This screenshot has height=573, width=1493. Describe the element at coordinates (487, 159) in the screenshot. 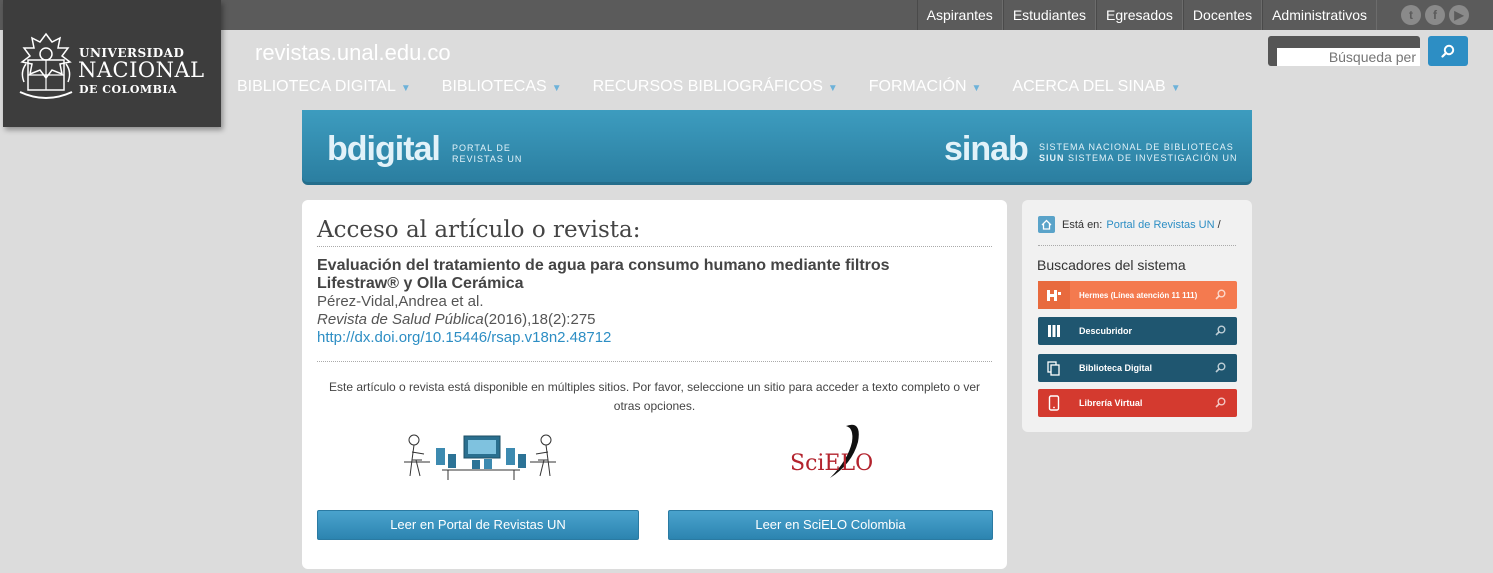

I see `bdigital-sub-line2: REVISTAS UN` at that location.